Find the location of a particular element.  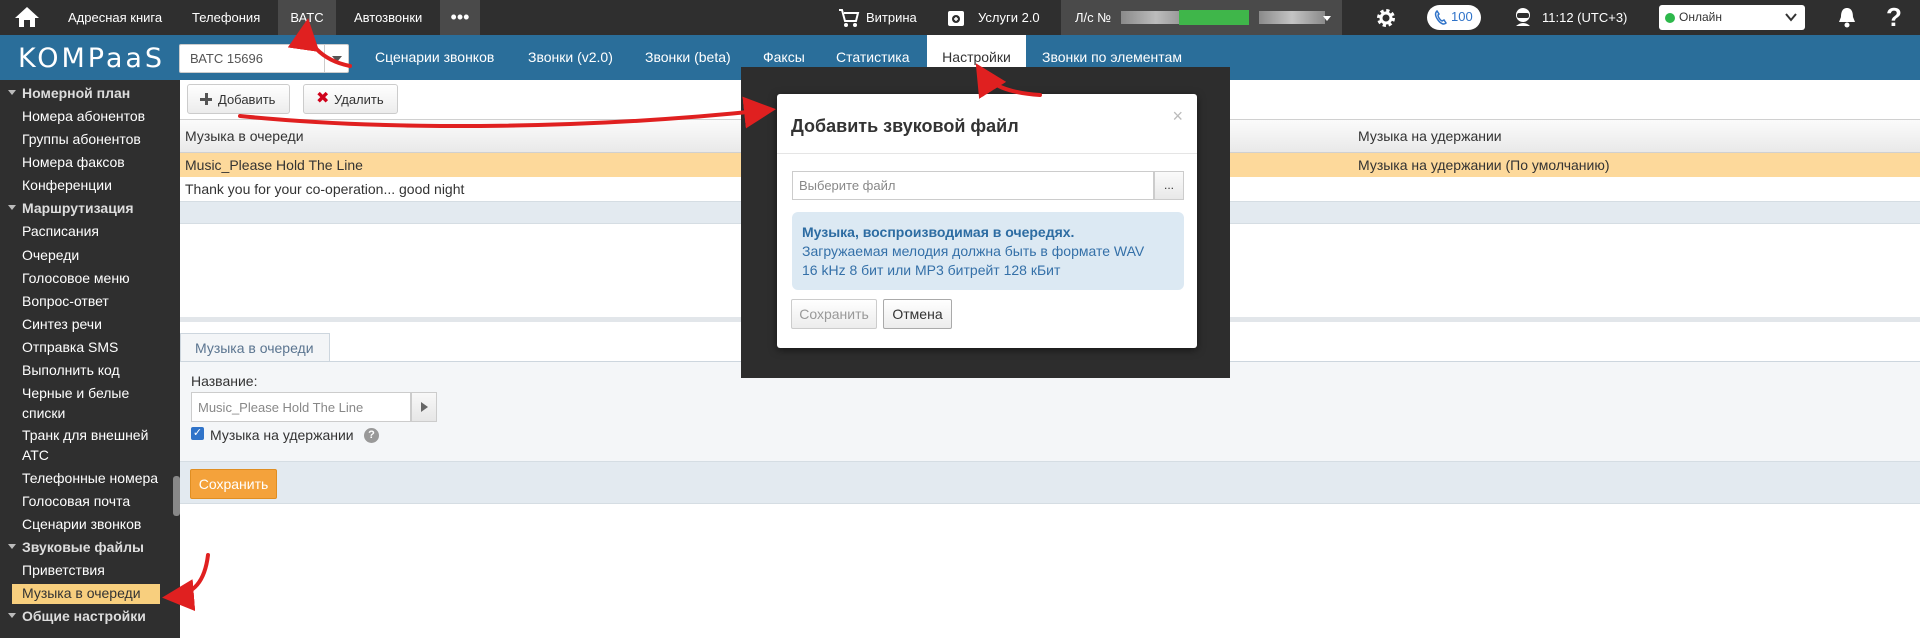

calls-counter: 100 is located at coordinates (1454, 17).